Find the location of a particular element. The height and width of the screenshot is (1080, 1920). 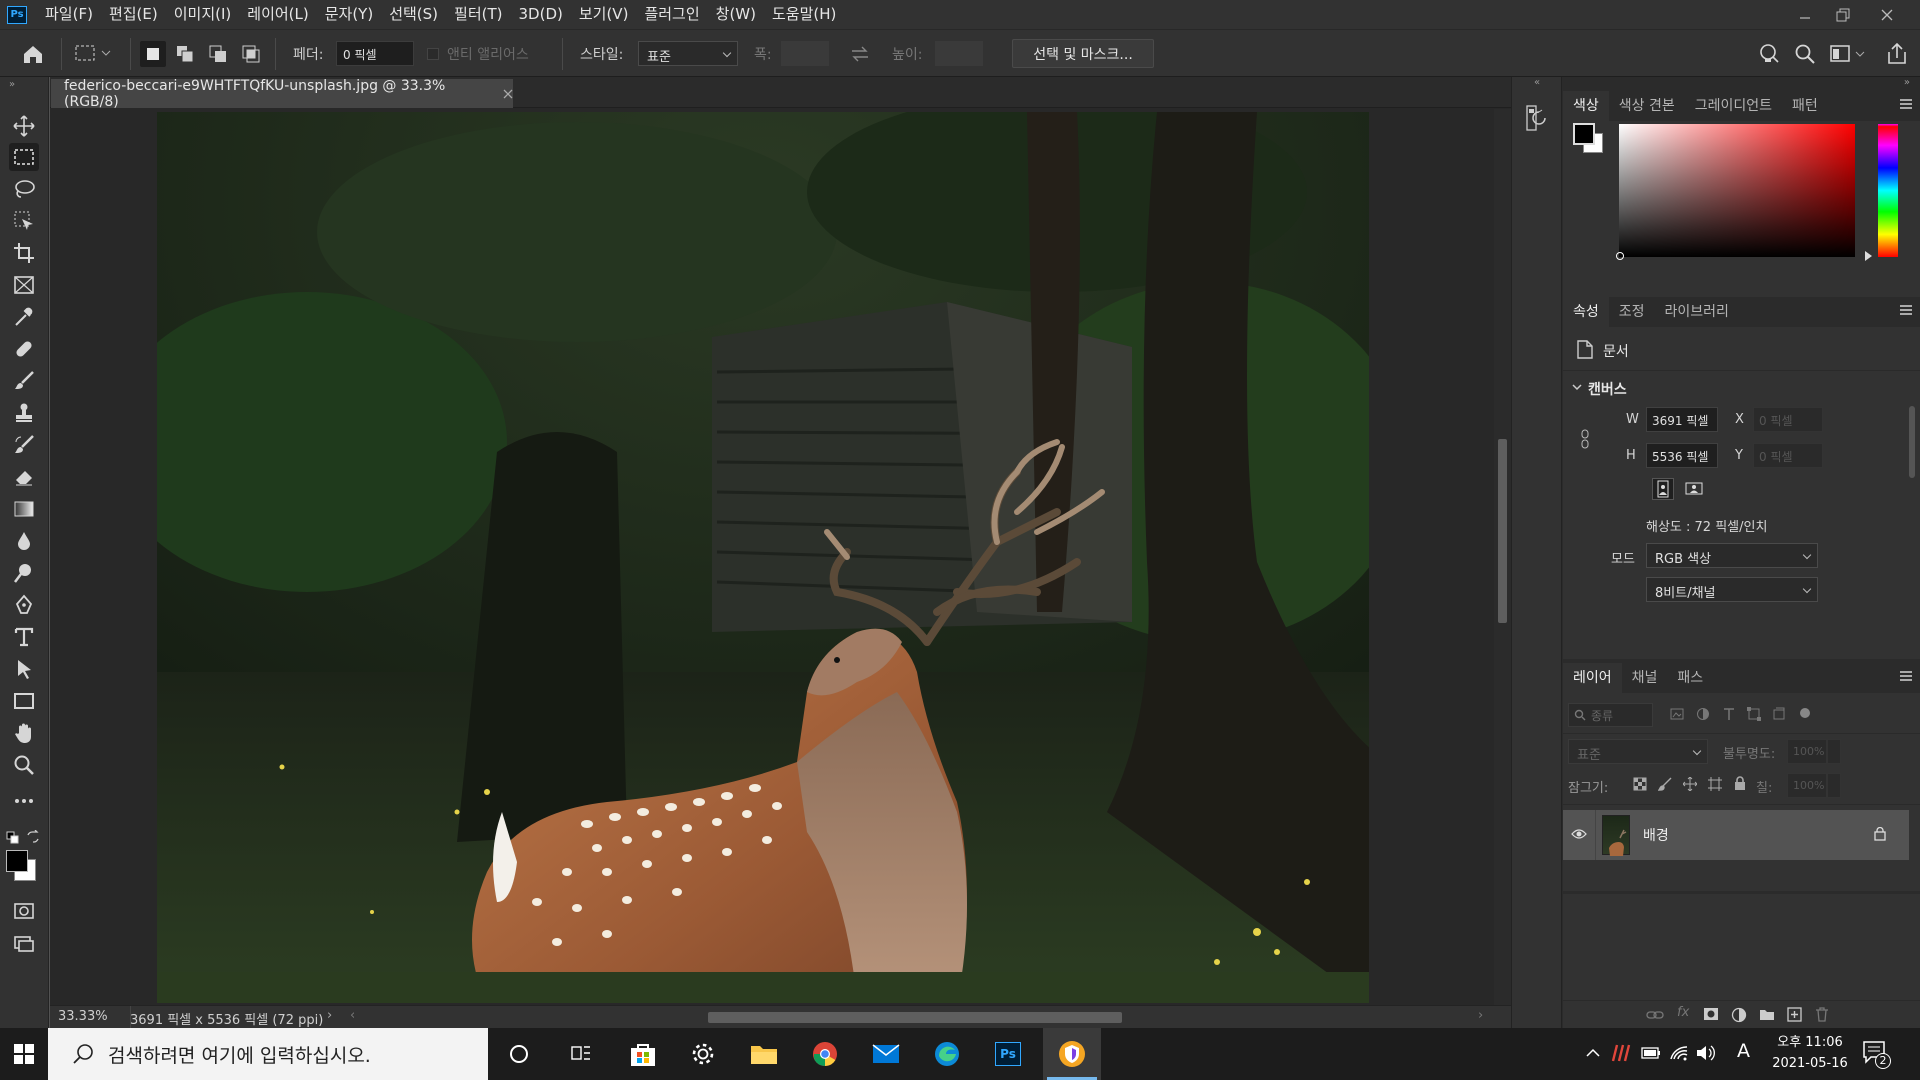

shape-layer-filter-icon is located at coordinates (1754, 714).